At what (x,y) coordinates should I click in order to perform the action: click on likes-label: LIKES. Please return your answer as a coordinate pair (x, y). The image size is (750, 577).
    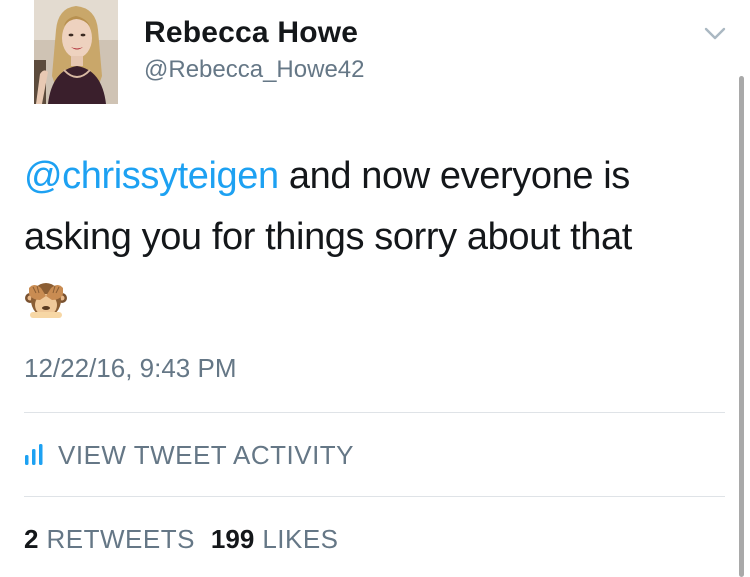
    Looking at the image, I should click on (300, 539).